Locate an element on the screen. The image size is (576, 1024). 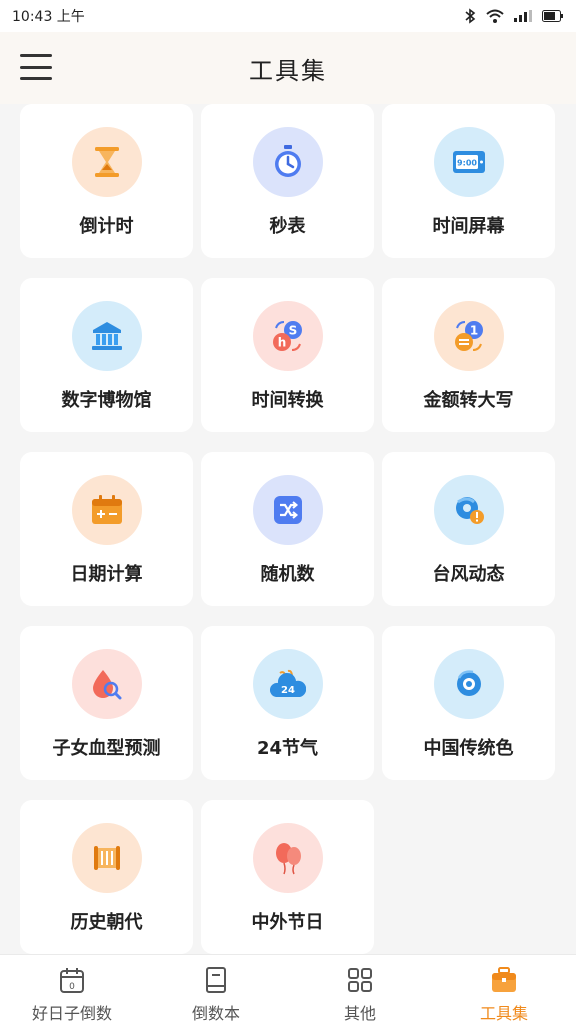
tool-card-time-convert: S h 时间转换 is located at coordinates (287, 355).